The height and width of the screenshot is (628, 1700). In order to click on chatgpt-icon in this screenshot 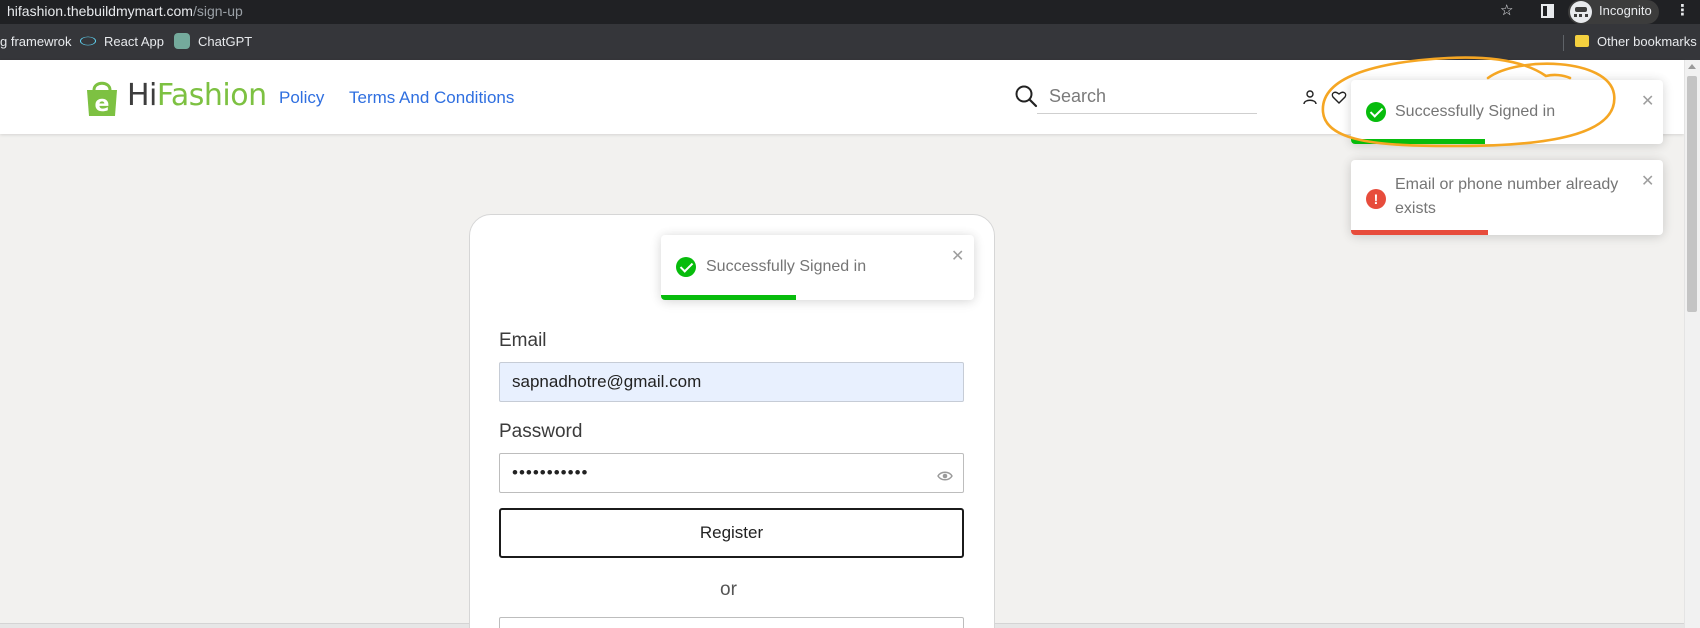, I will do `click(182, 41)`.